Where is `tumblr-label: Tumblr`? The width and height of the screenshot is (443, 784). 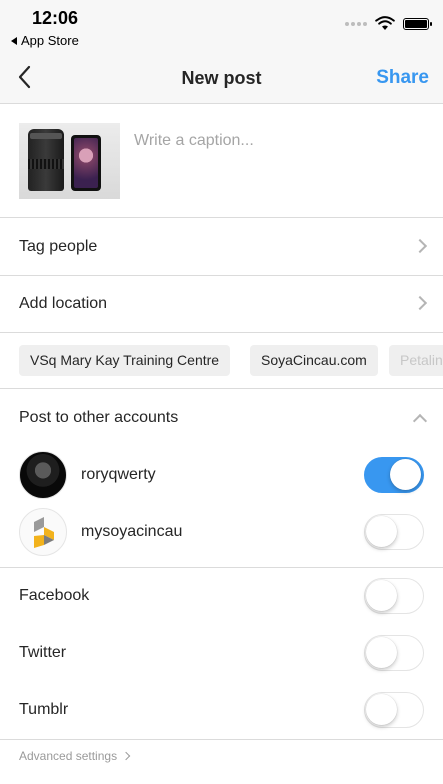 tumblr-label: Tumblr is located at coordinates (44, 709).